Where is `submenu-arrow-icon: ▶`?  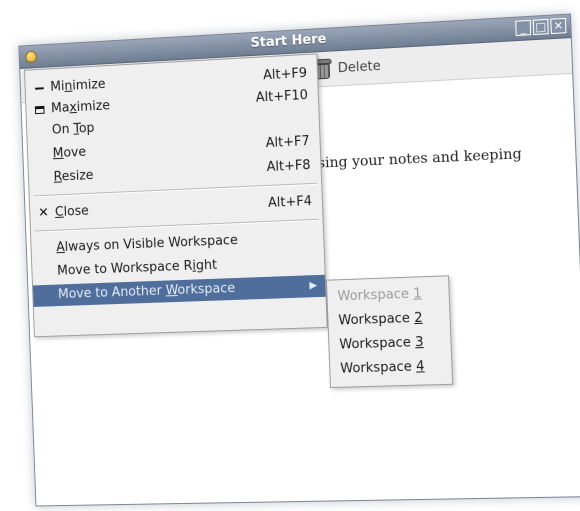
submenu-arrow-icon: ▶ is located at coordinates (313, 286).